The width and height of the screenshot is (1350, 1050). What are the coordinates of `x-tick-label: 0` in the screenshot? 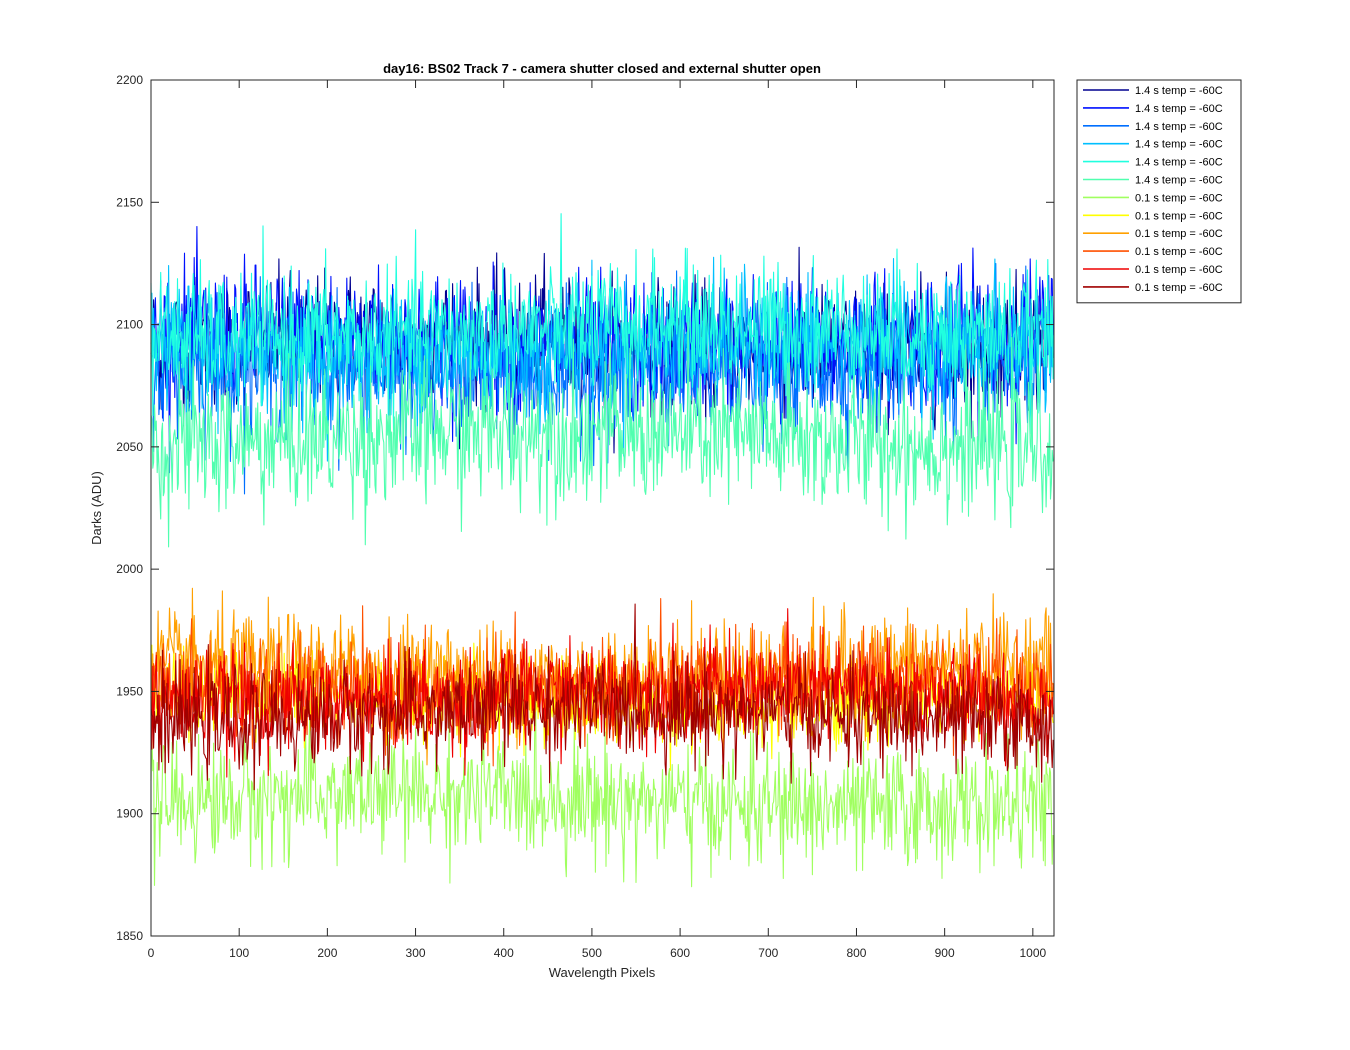 It's located at (151, 953).